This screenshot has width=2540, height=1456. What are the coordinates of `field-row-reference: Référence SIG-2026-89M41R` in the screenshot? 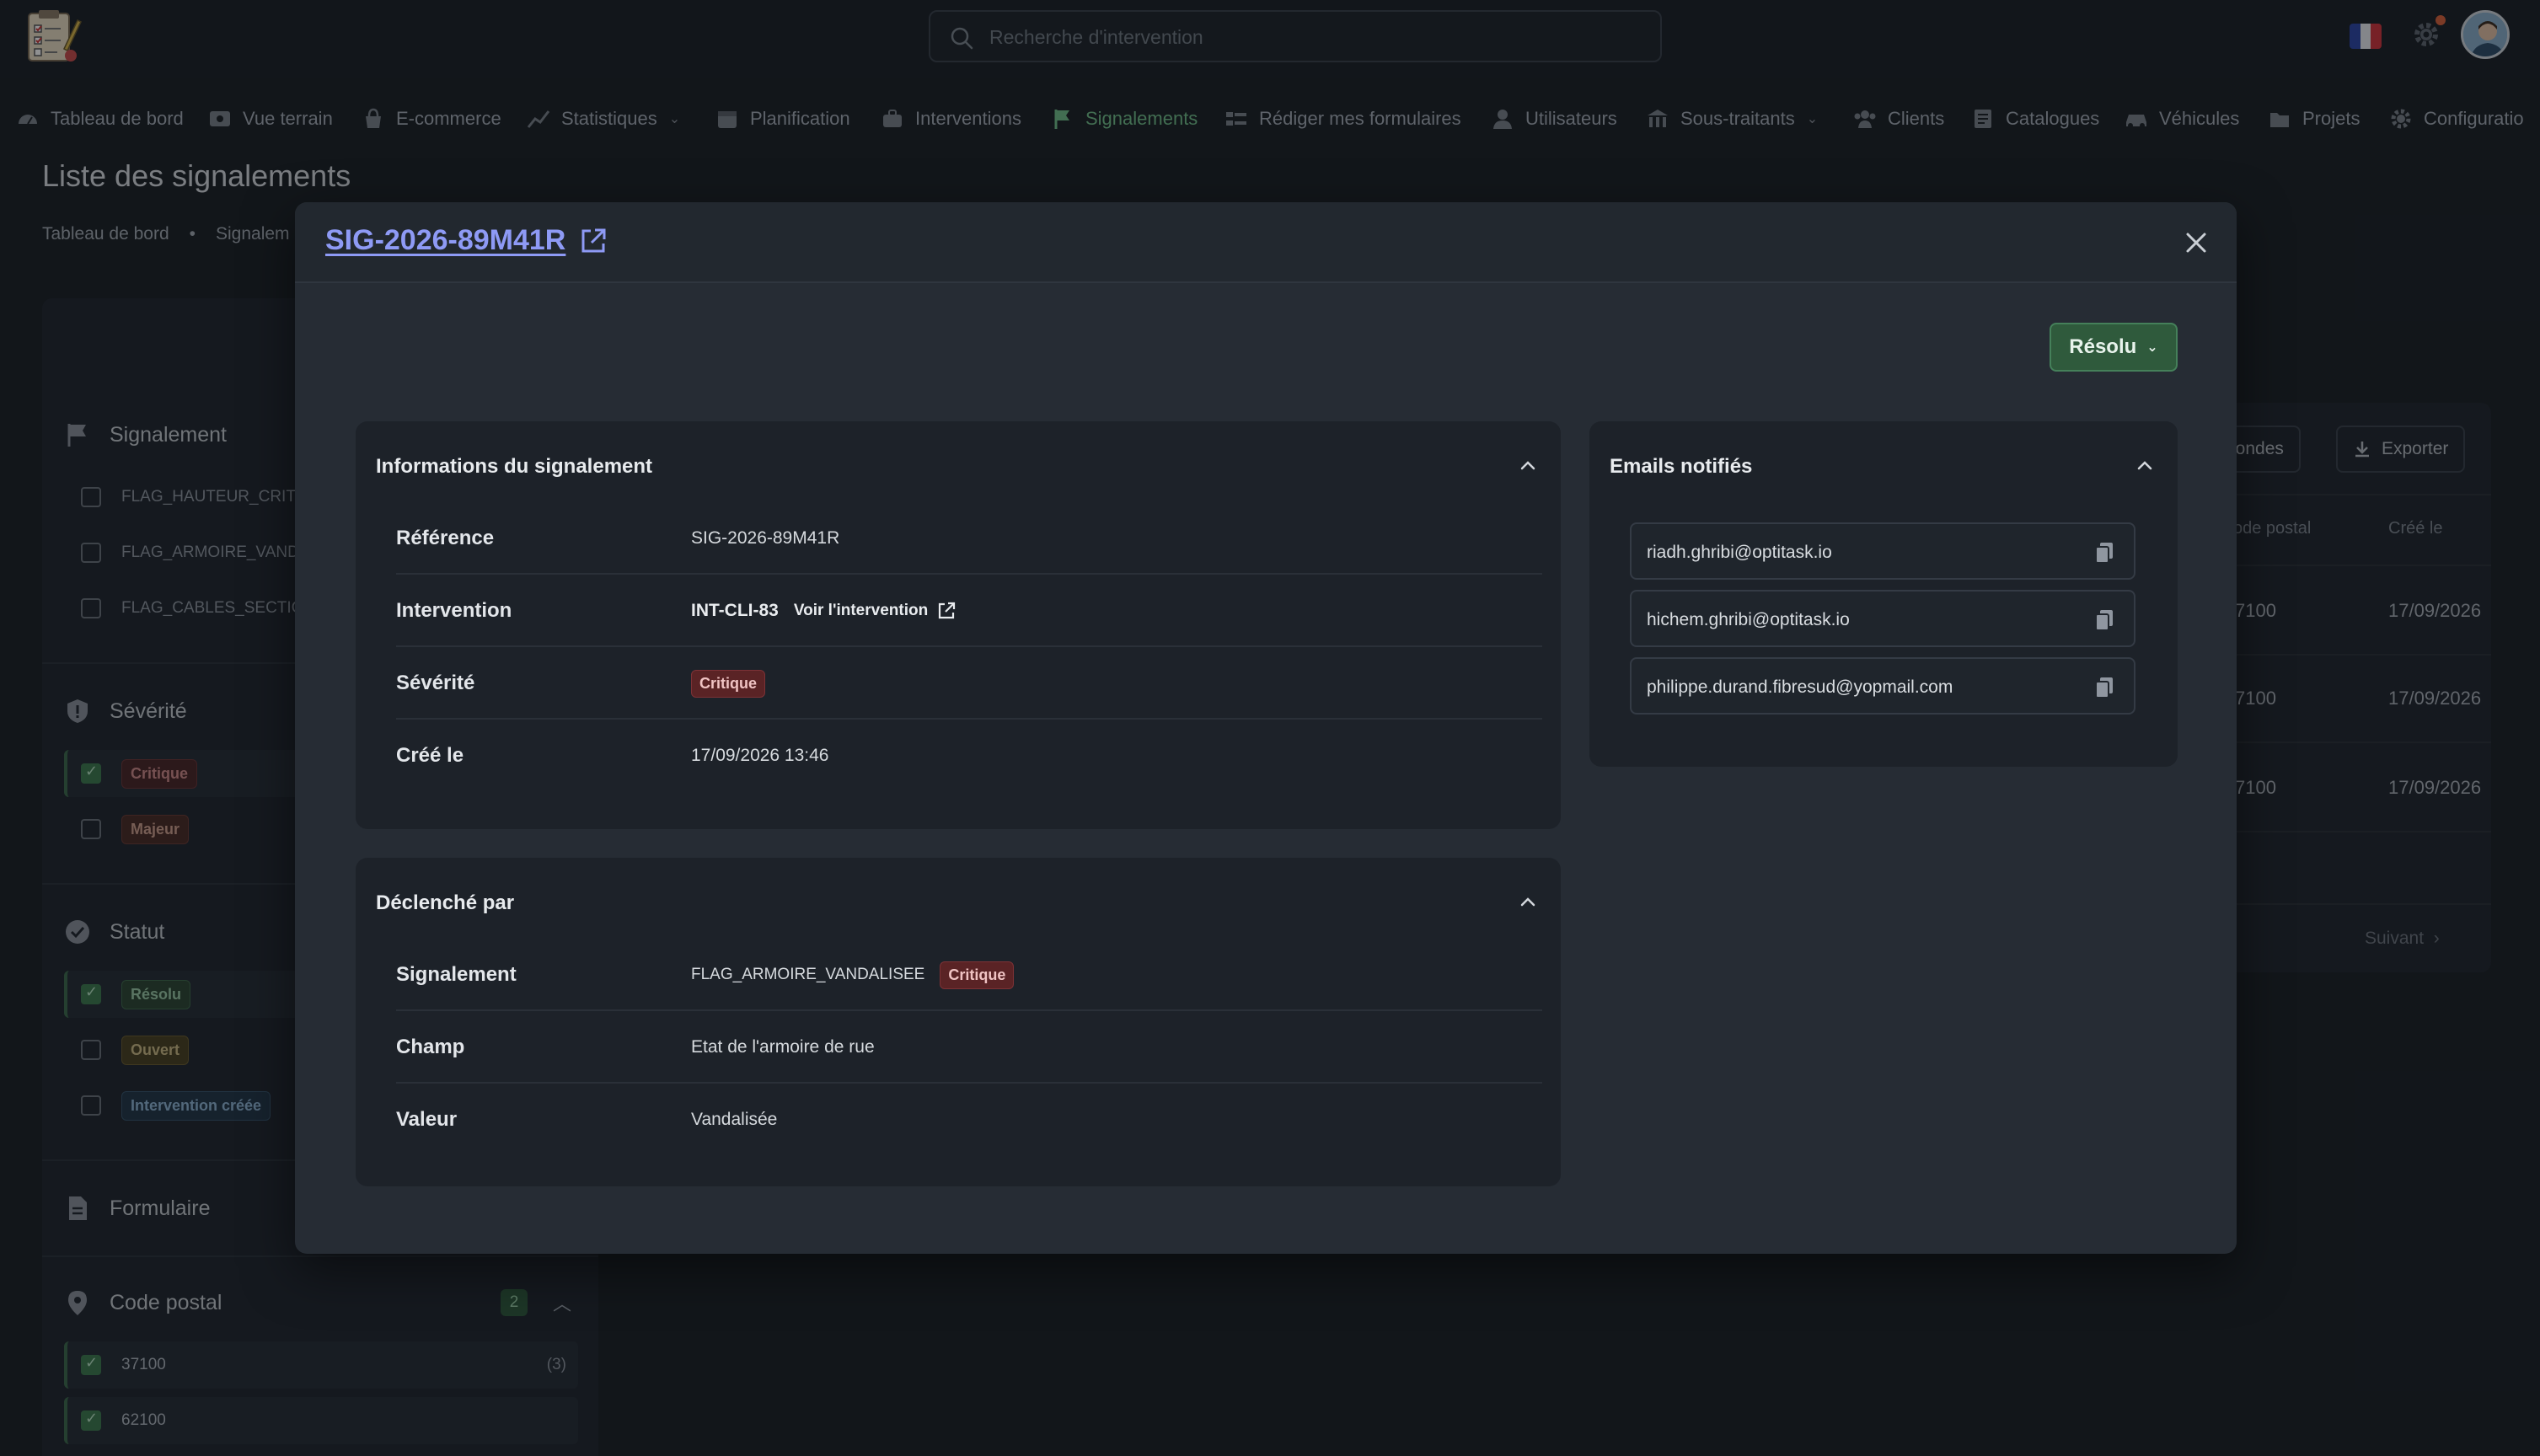 It's located at (969, 538).